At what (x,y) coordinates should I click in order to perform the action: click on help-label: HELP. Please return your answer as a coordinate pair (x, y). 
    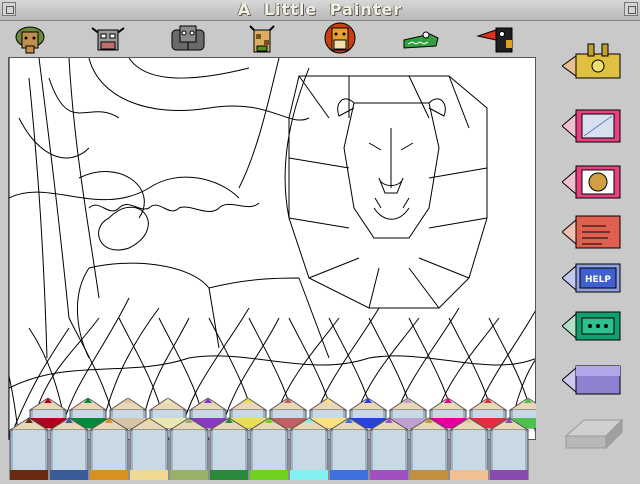
    Looking at the image, I should click on (598, 280).